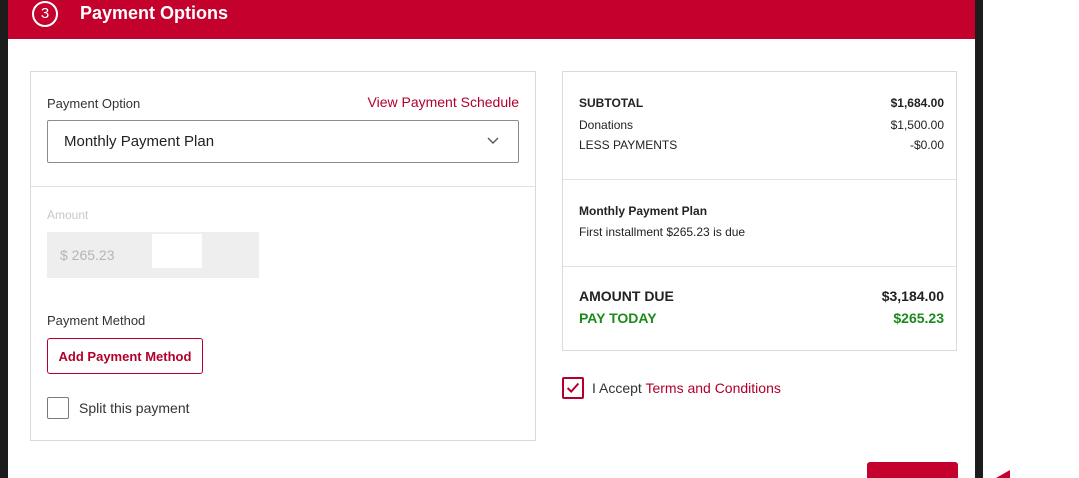  I want to click on payment-option-selected-value: Monthly Payment Plan, so click(139, 141).